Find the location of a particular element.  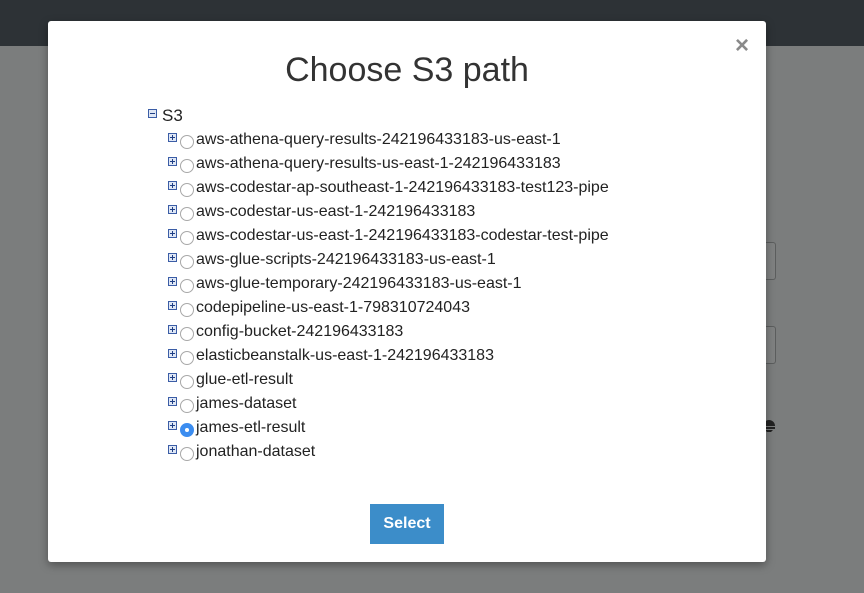

select-button: Select is located at coordinates (407, 524).